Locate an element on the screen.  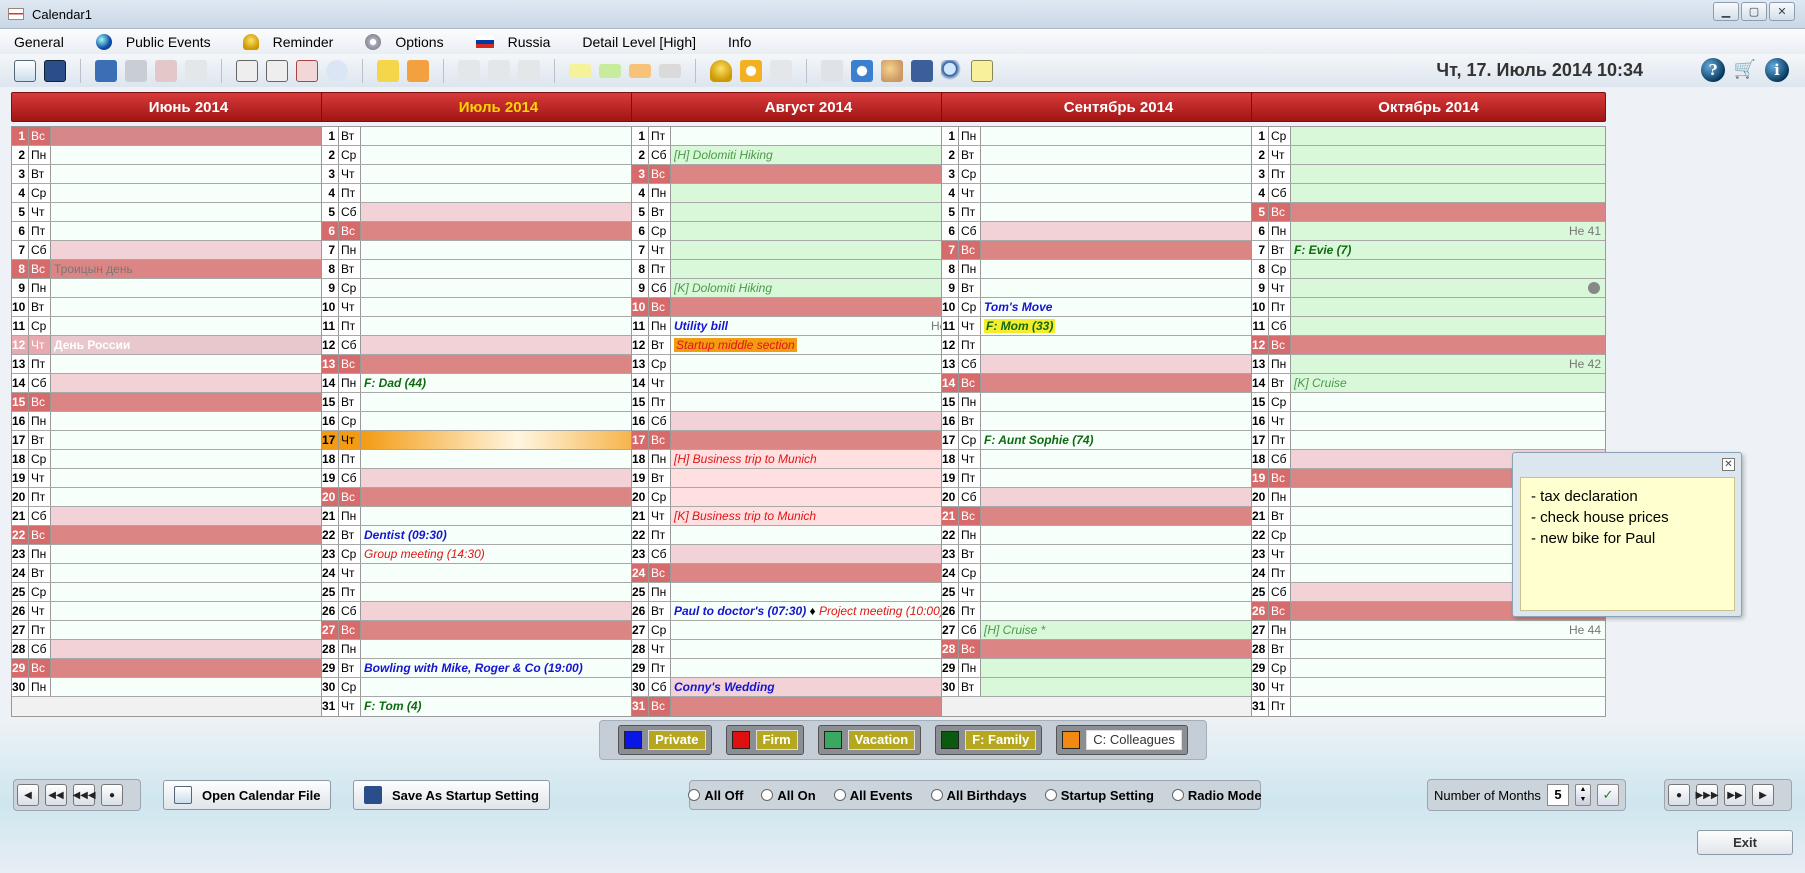
day-events: Dentist (09:30) is located at coordinates (518, 535).